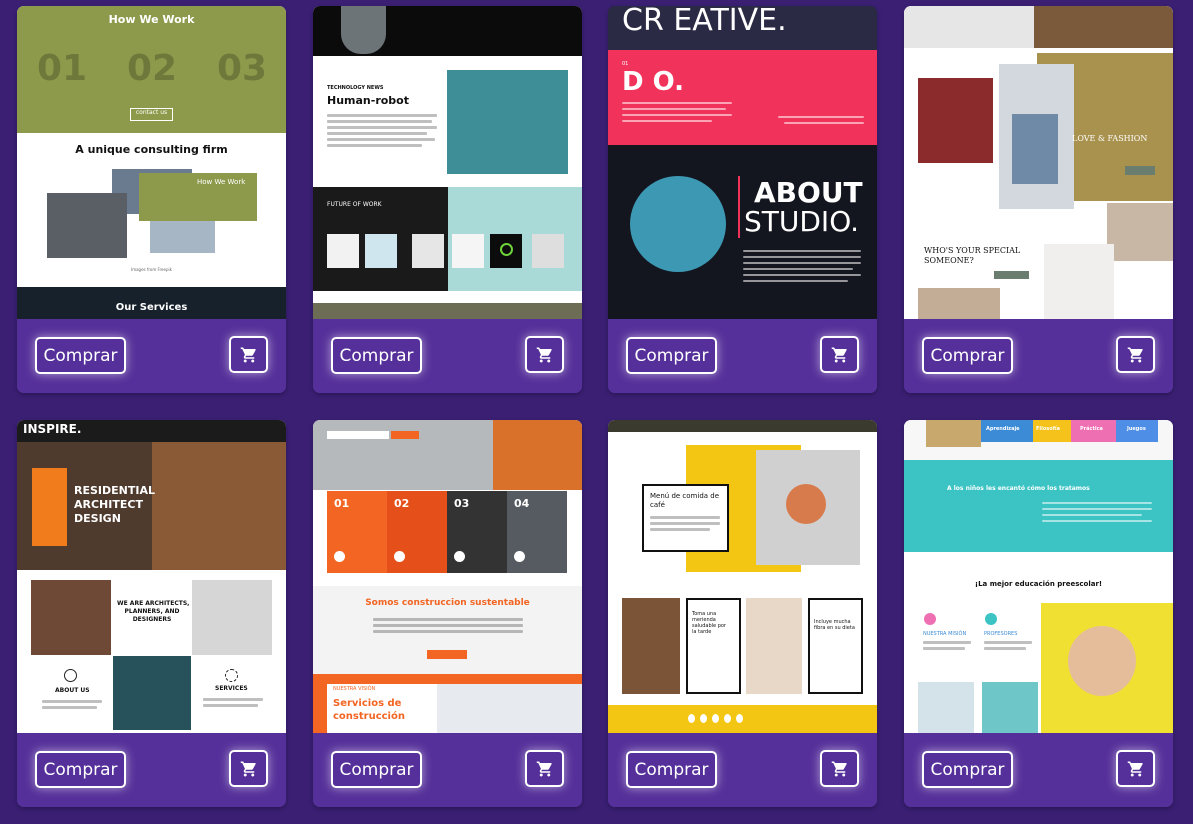  Describe the element at coordinates (447, 603) in the screenshot. I see `preview-headline: Somos construccion sustentable` at that location.